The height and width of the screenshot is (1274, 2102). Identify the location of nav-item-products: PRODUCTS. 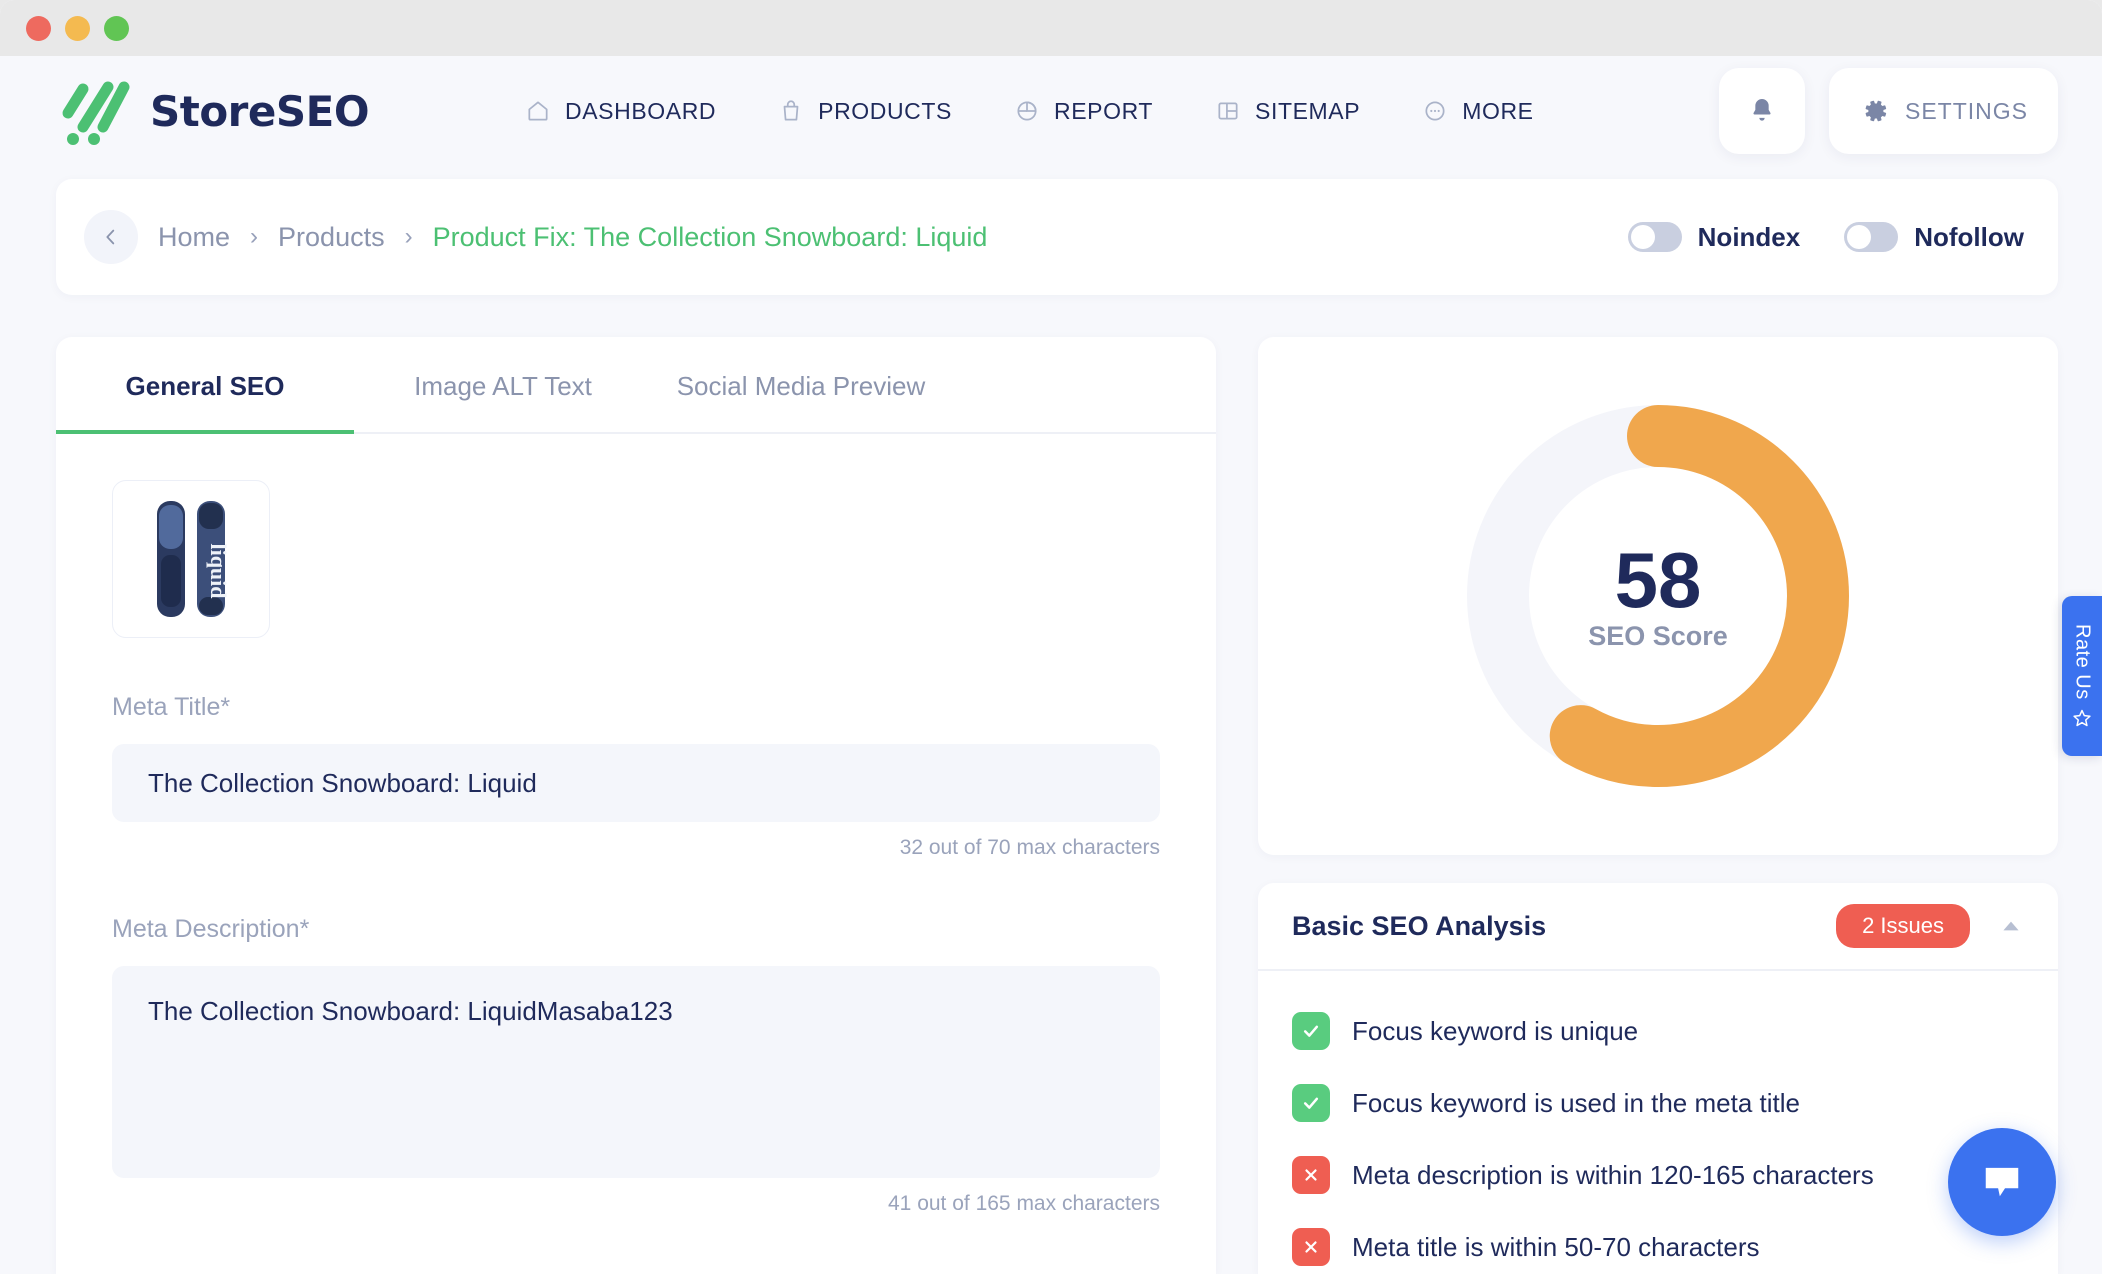
(865, 111).